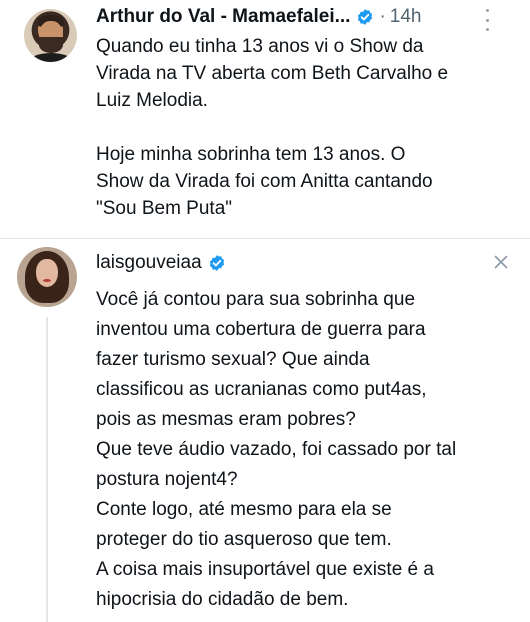 The image size is (530, 622). Describe the element at coordinates (167, 479) in the screenshot. I see `reply-text-line: postura nojent4?` at that location.